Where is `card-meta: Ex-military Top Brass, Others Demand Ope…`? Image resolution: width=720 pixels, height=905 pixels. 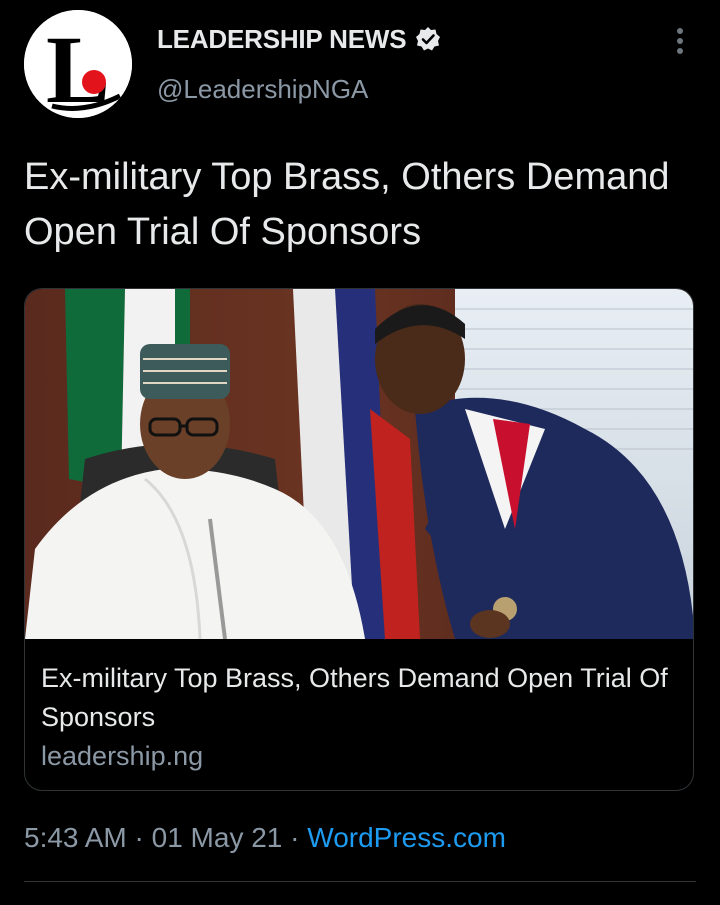
card-meta: Ex-military Top Brass, Others Demand Ope… is located at coordinates (363, 715).